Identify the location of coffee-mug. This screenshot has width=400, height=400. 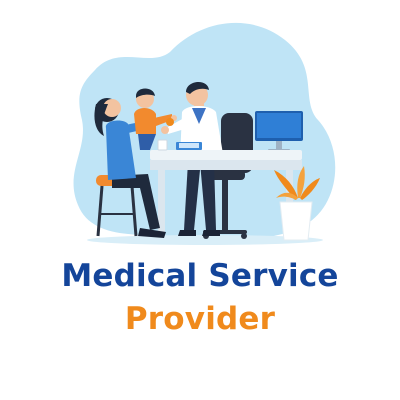
(162, 145).